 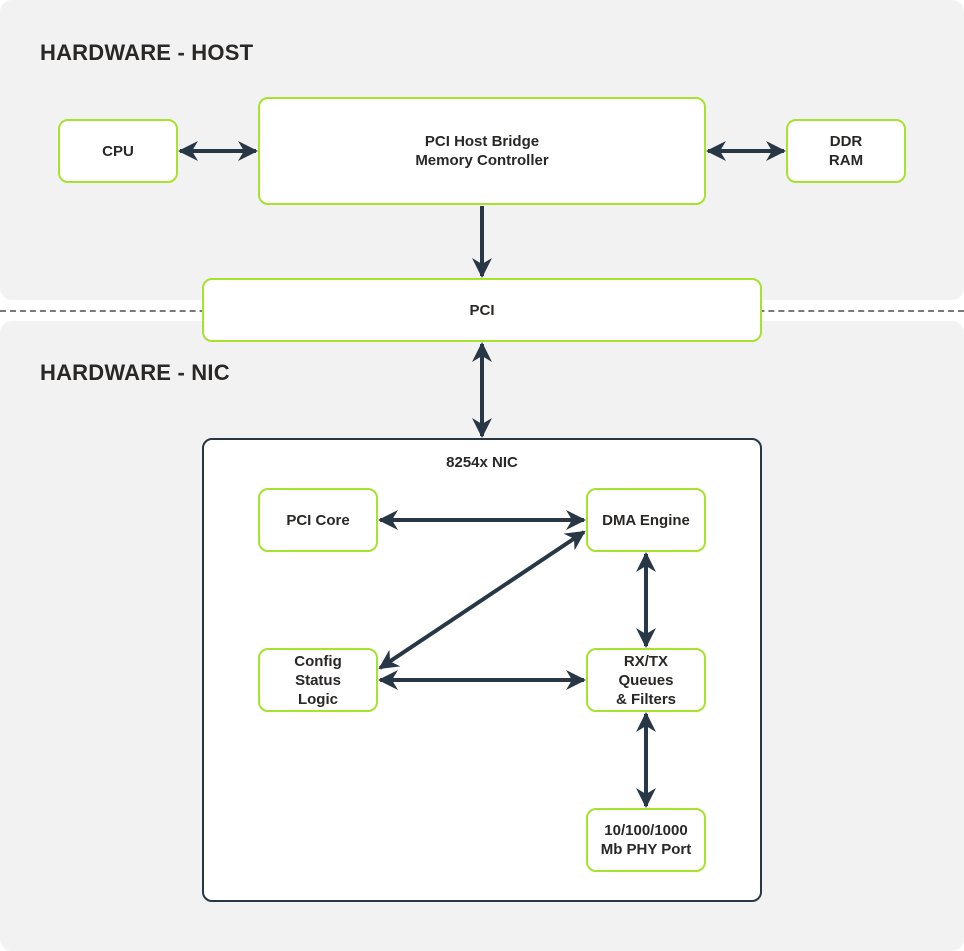 I want to click on pci-host-bridge-node: PCI Host Bridge Memory Controller, so click(x=482, y=151).